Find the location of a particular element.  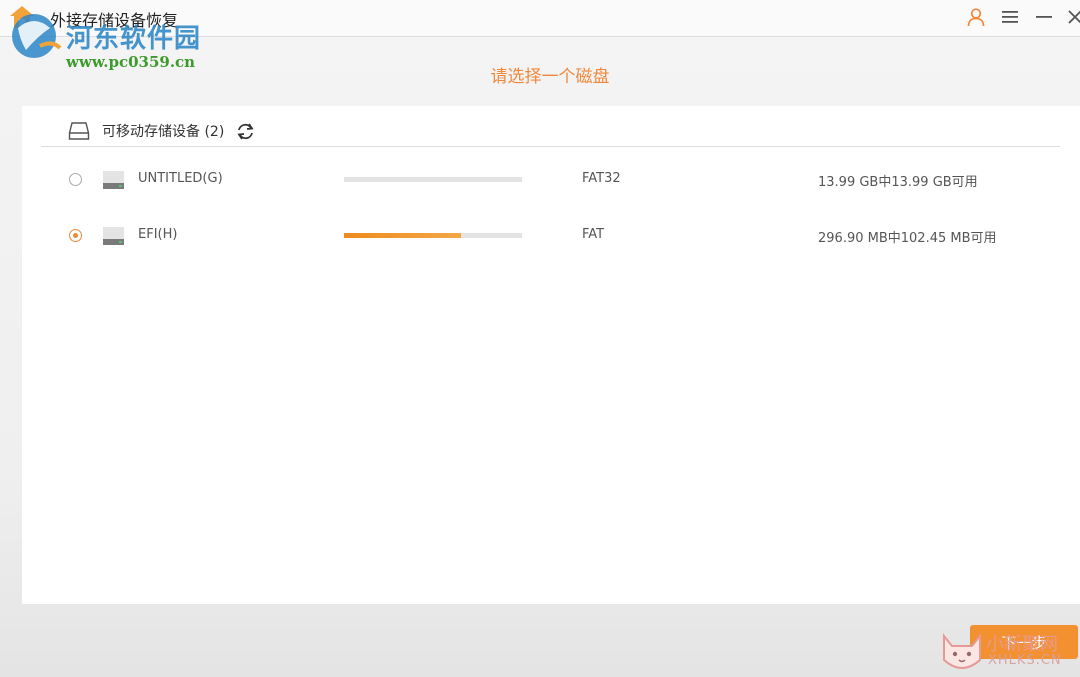

drive-filesystem: FAT32 is located at coordinates (601, 178).